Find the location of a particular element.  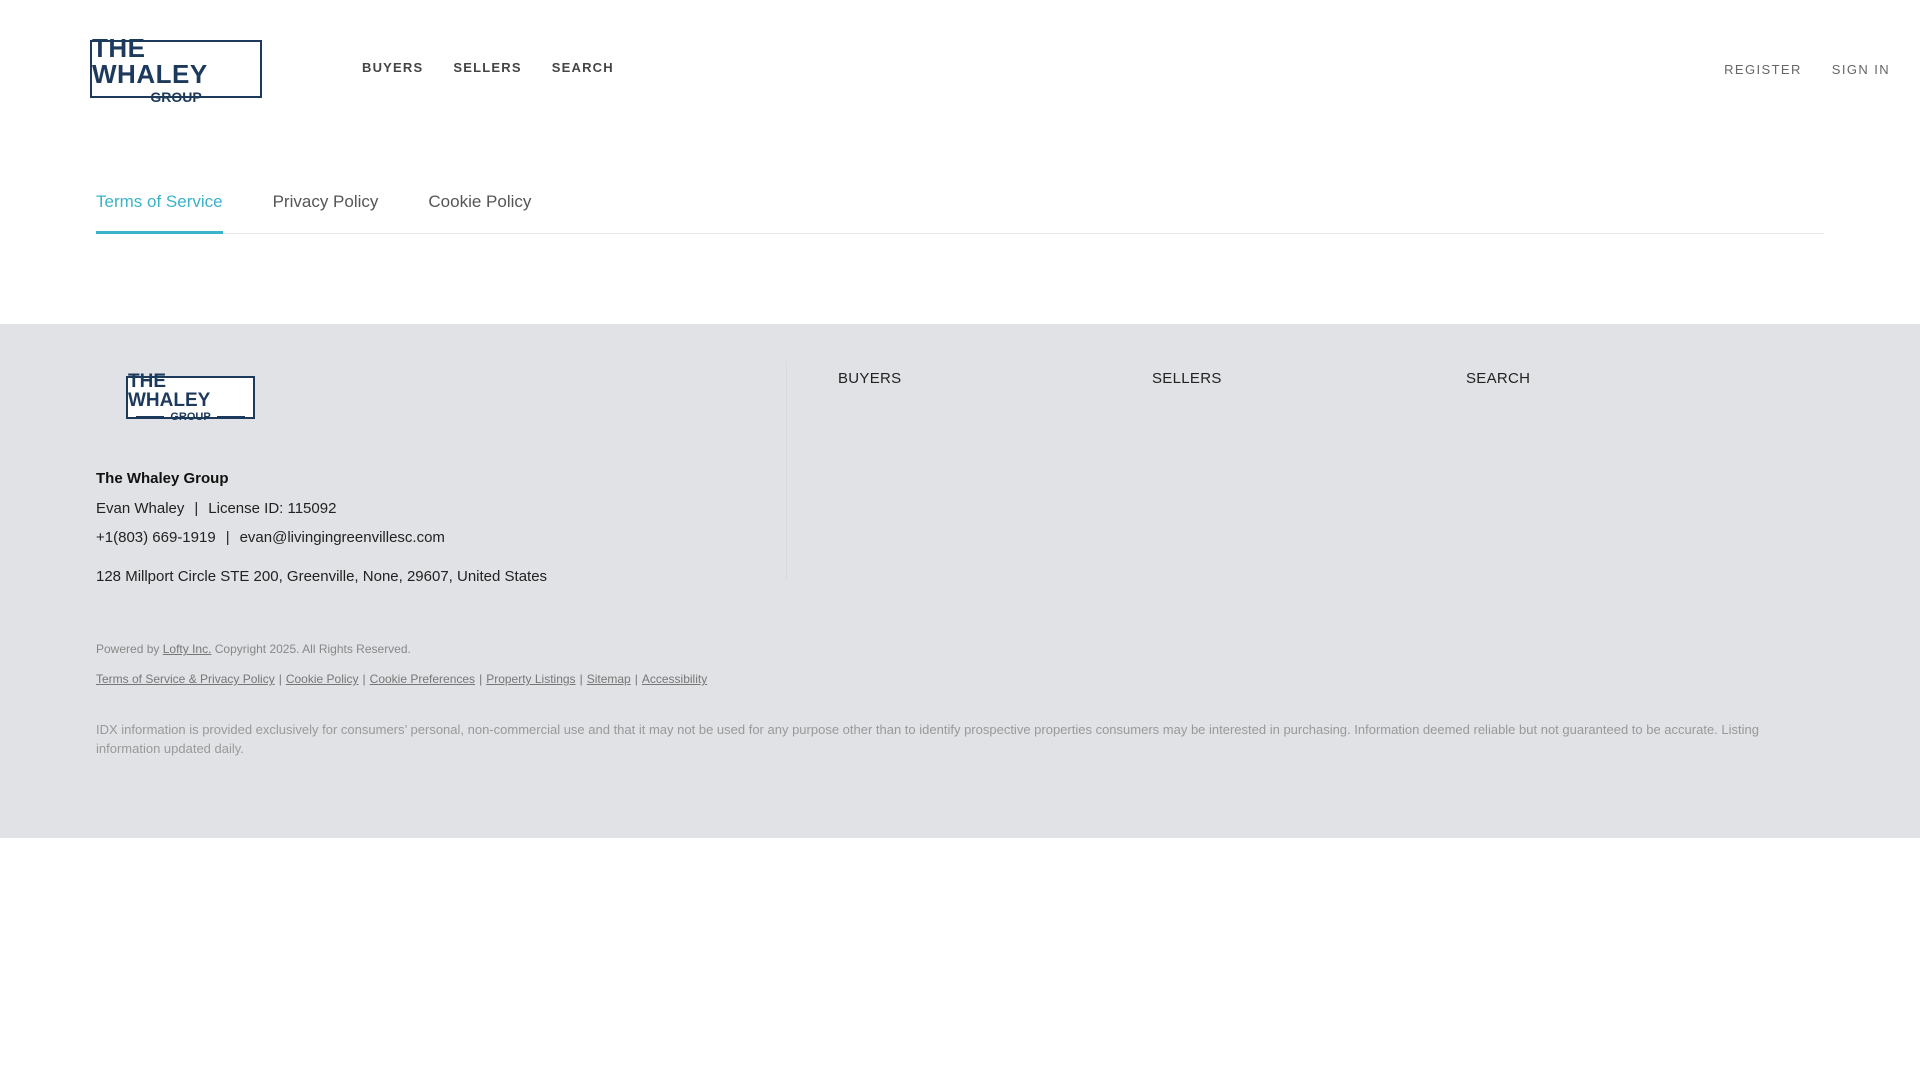

phone-number: +1(803) 669-1919 is located at coordinates (156, 537).